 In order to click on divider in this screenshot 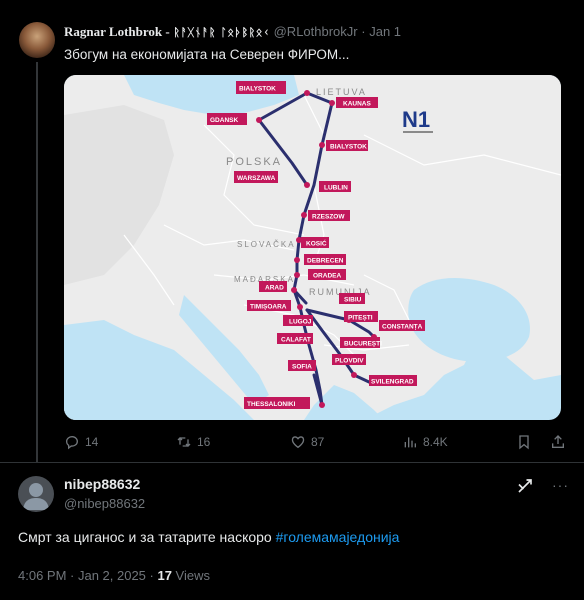, I will do `click(292, 462)`.